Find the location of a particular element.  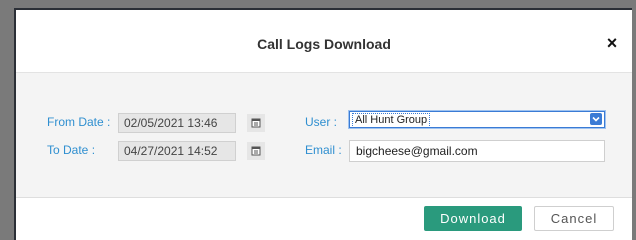

email-label: Email : is located at coordinates (323, 150).